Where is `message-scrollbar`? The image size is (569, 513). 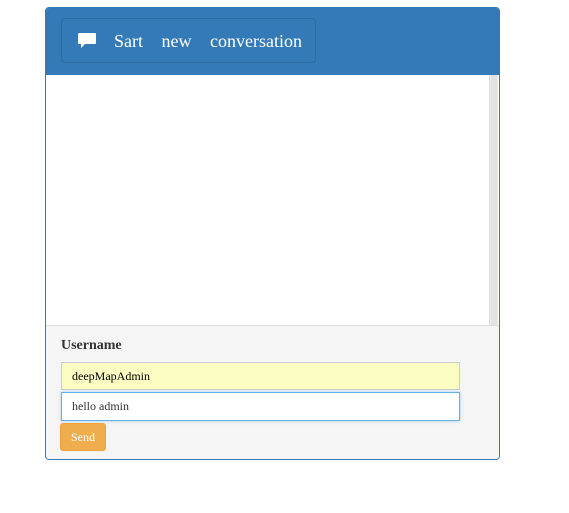 message-scrollbar is located at coordinates (493, 200).